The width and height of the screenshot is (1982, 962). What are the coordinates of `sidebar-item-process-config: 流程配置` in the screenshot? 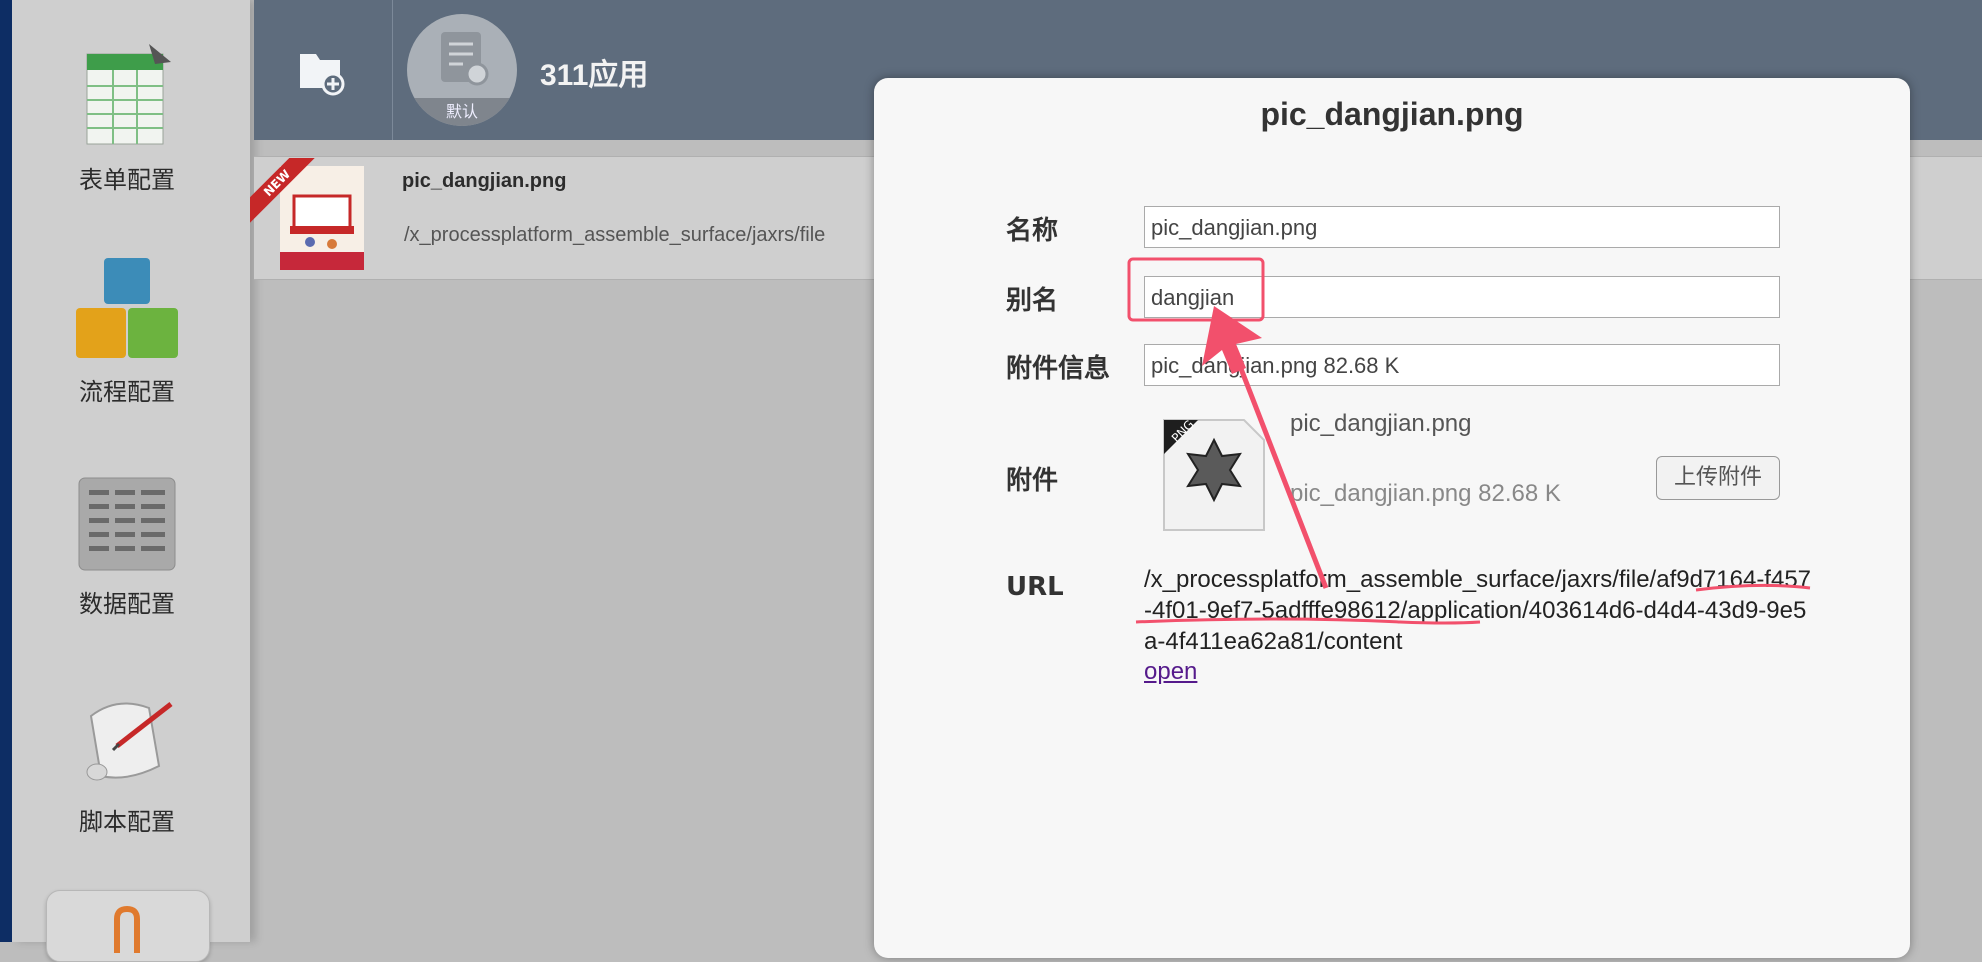 It's located at (127, 330).